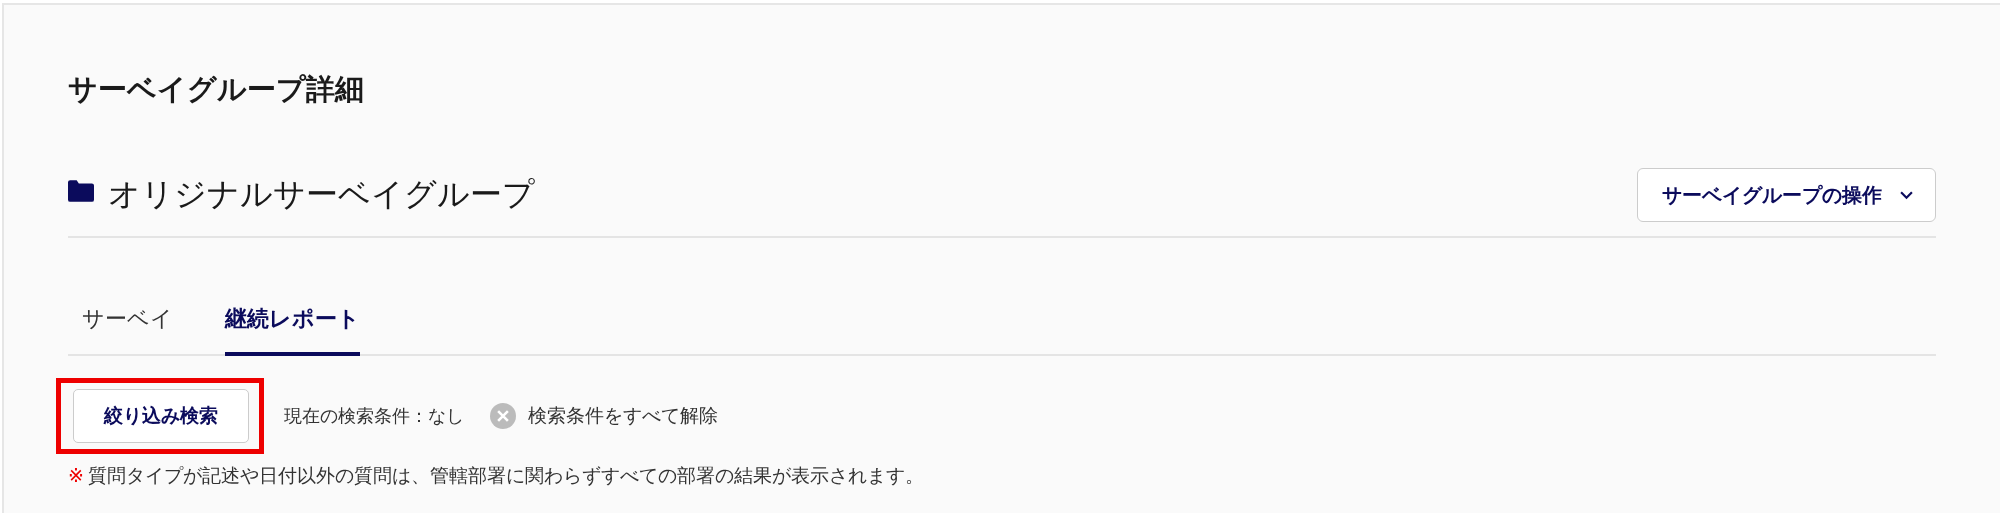 This screenshot has width=2000, height=515. Describe the element at coordinates (321, 194) in the screenshot. I see `group-name: オリジナルサーベイグループ` at that location.